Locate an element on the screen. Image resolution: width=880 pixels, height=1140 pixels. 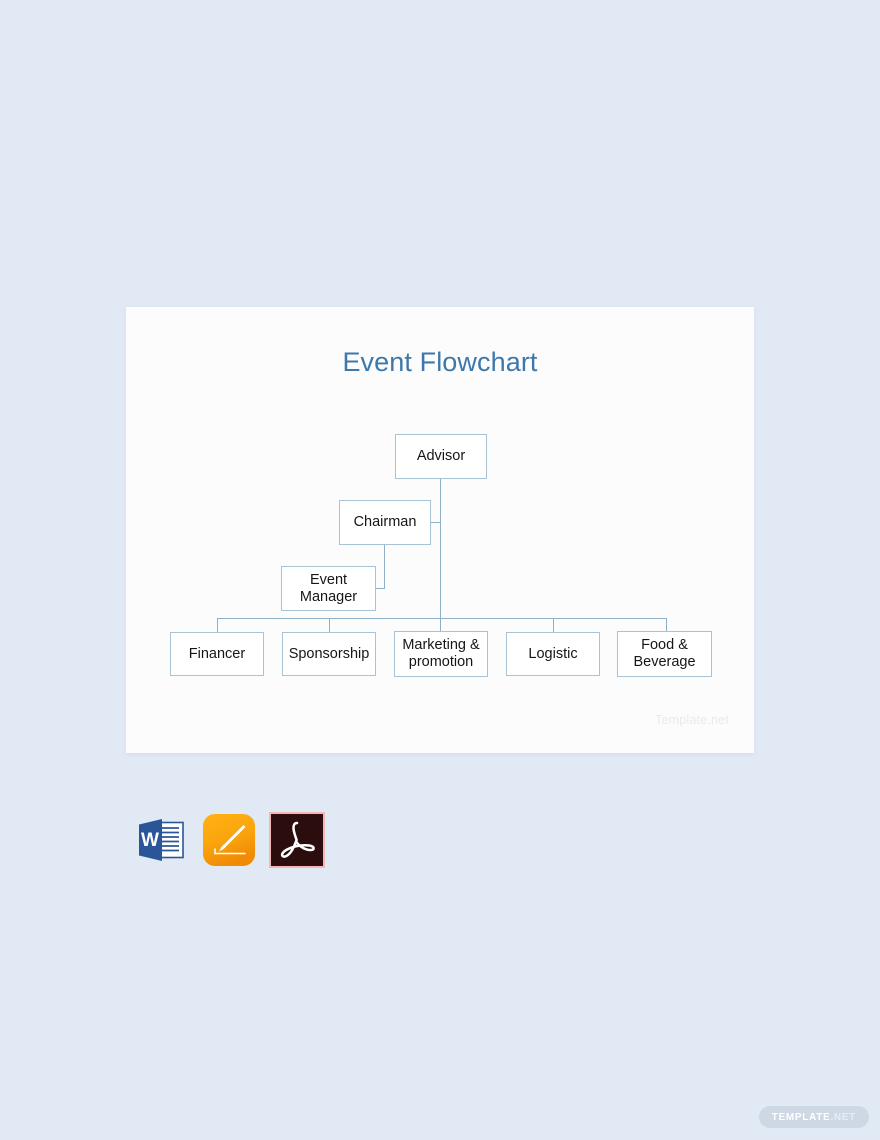
node-advisor: Advisor is located at coordinates (441, 456).